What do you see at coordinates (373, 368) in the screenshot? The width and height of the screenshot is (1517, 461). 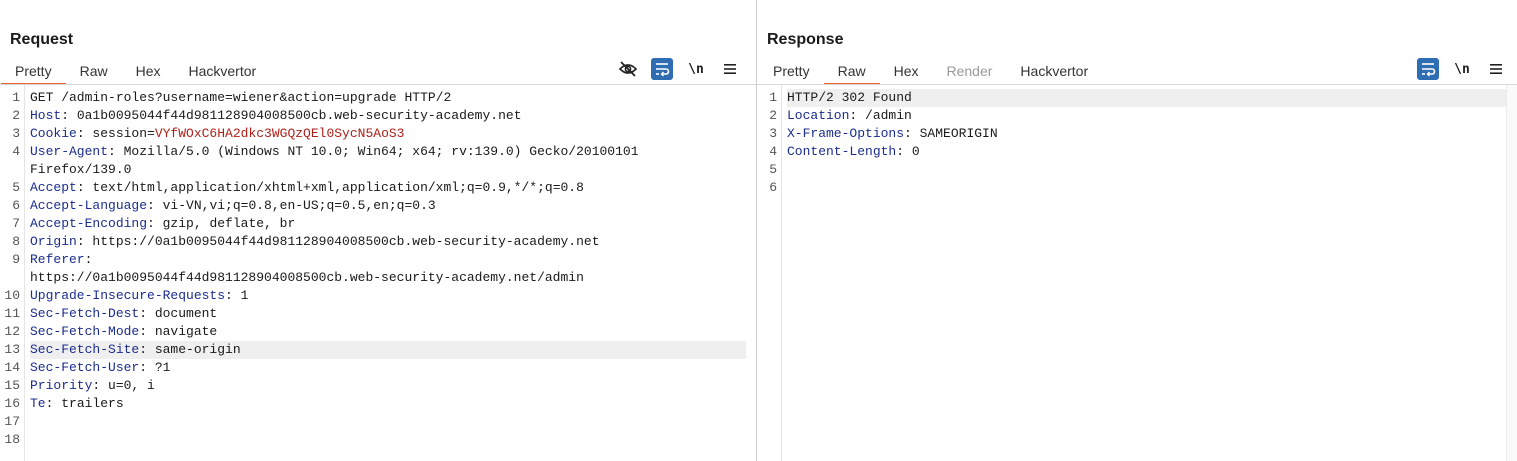 I see `editor-line: 14 Sec-Fetch-User: ?1` at bounding box center [373, 368].